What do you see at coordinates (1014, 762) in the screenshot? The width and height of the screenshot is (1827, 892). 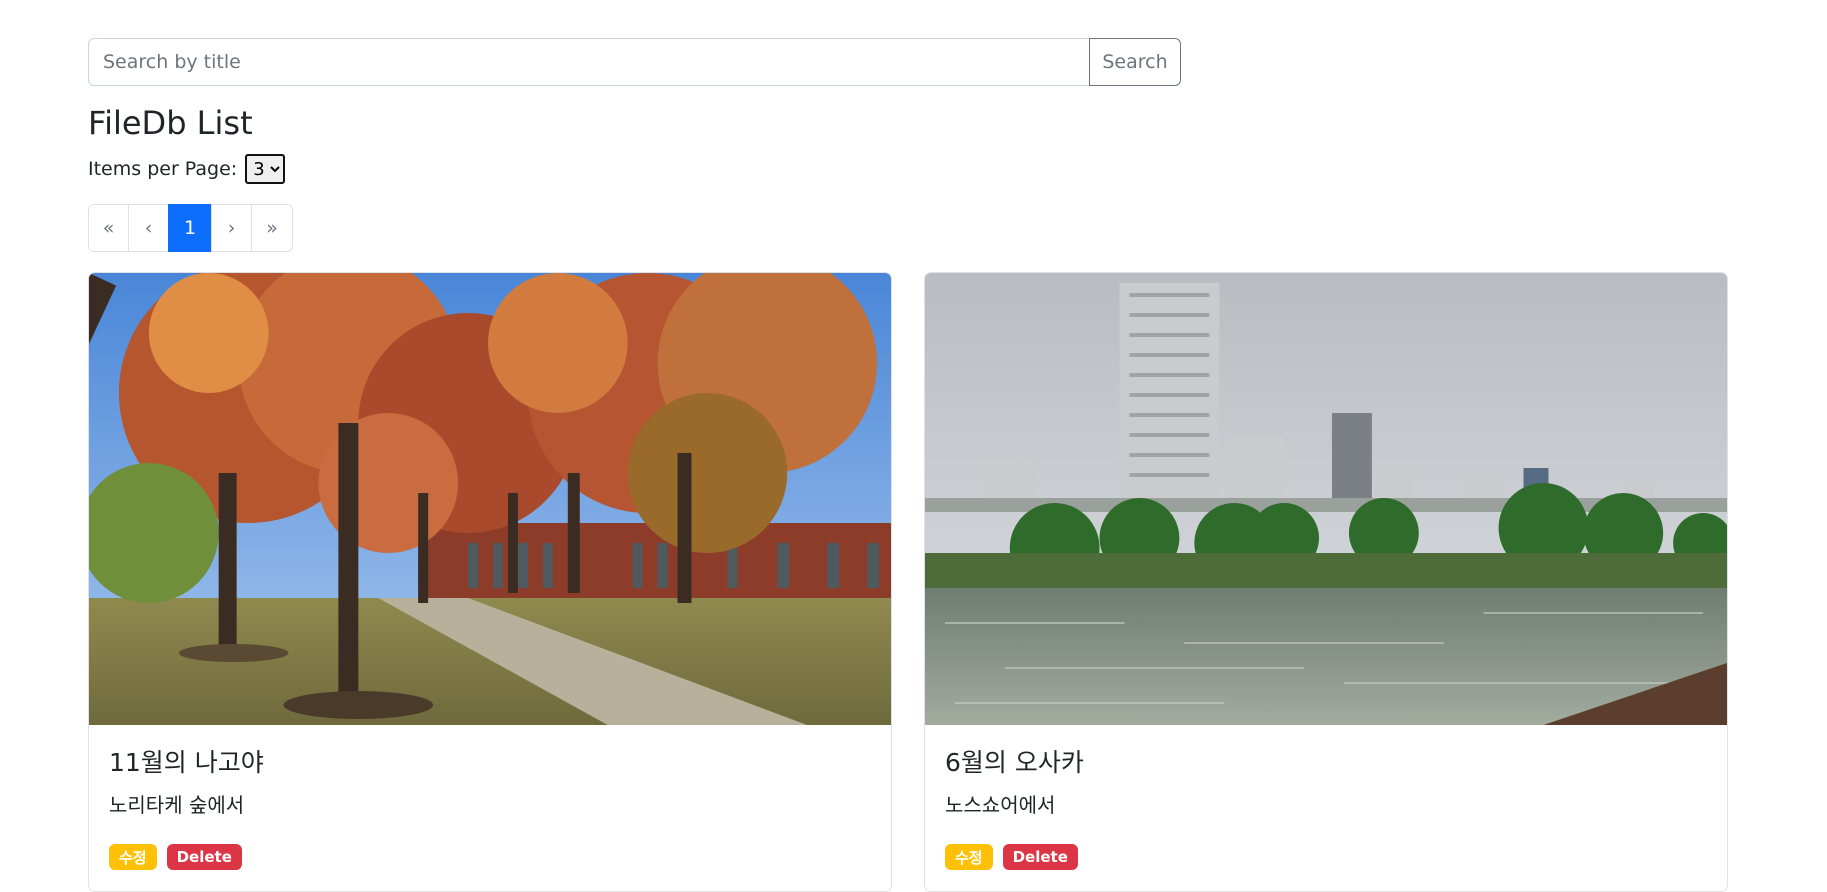 I see `card-title: 6월의 오사카` at bounding box center [1014, 762].